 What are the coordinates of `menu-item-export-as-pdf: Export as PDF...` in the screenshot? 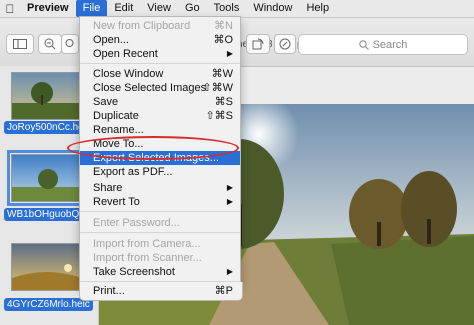 It's located at (160, 172).